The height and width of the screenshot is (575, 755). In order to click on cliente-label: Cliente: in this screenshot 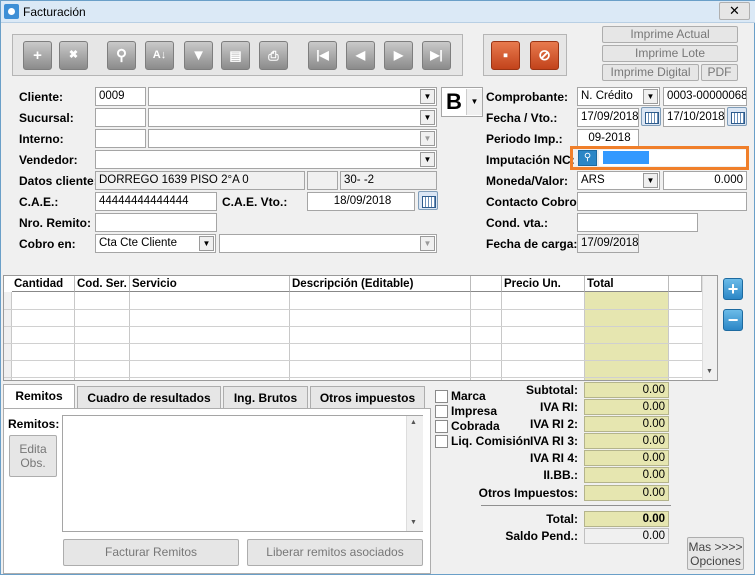, I will do `click(41, 97)`.